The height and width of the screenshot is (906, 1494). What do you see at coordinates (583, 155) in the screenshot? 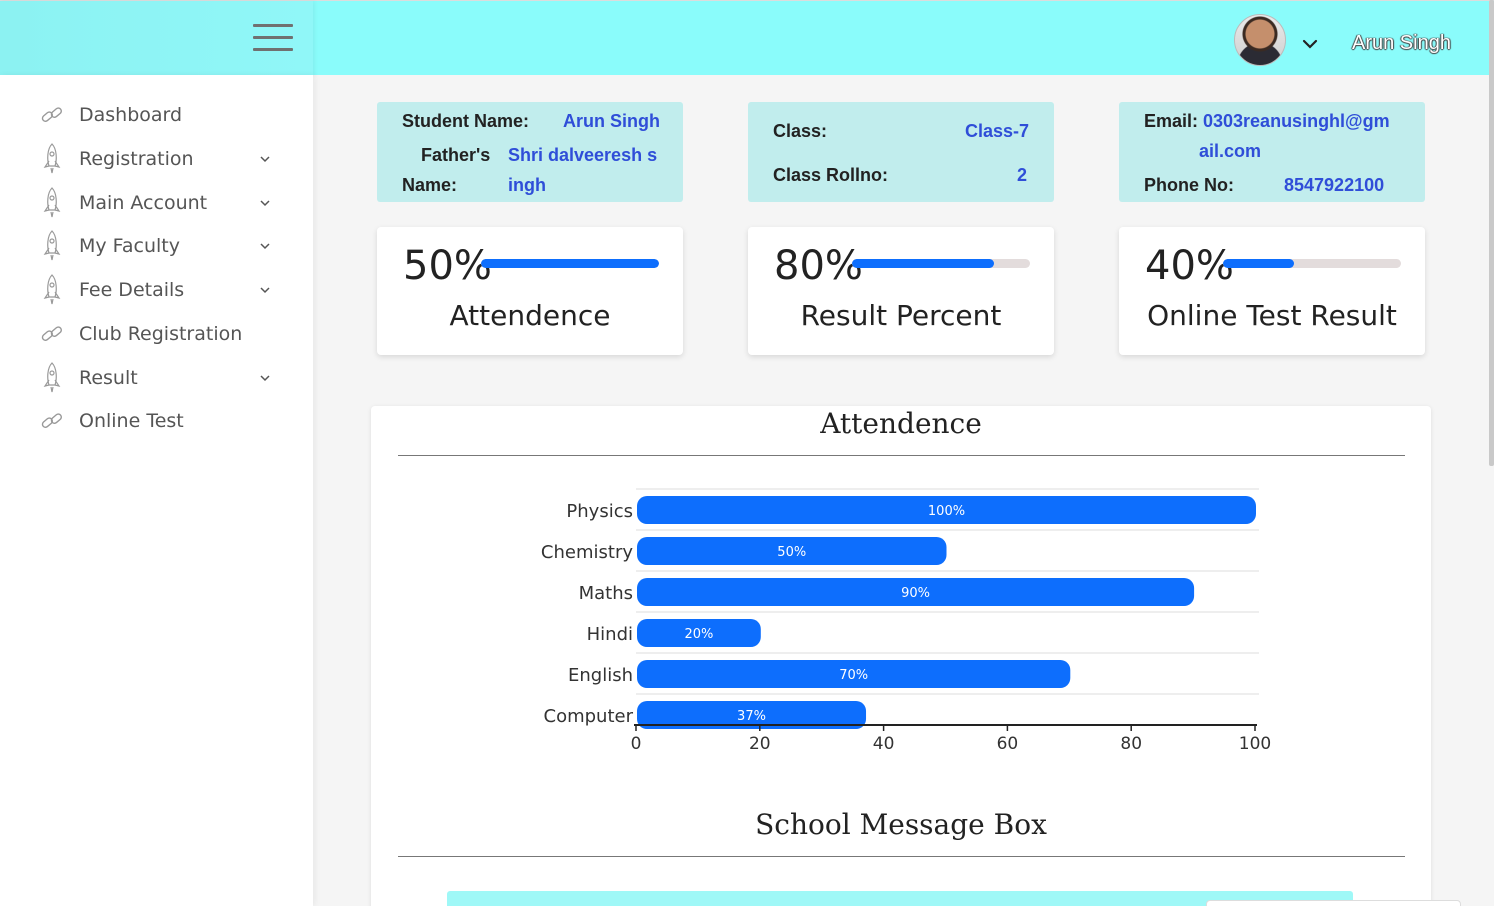
I see `father-name-value: Shri dalveeresh s` at bounding box center [583, 155].